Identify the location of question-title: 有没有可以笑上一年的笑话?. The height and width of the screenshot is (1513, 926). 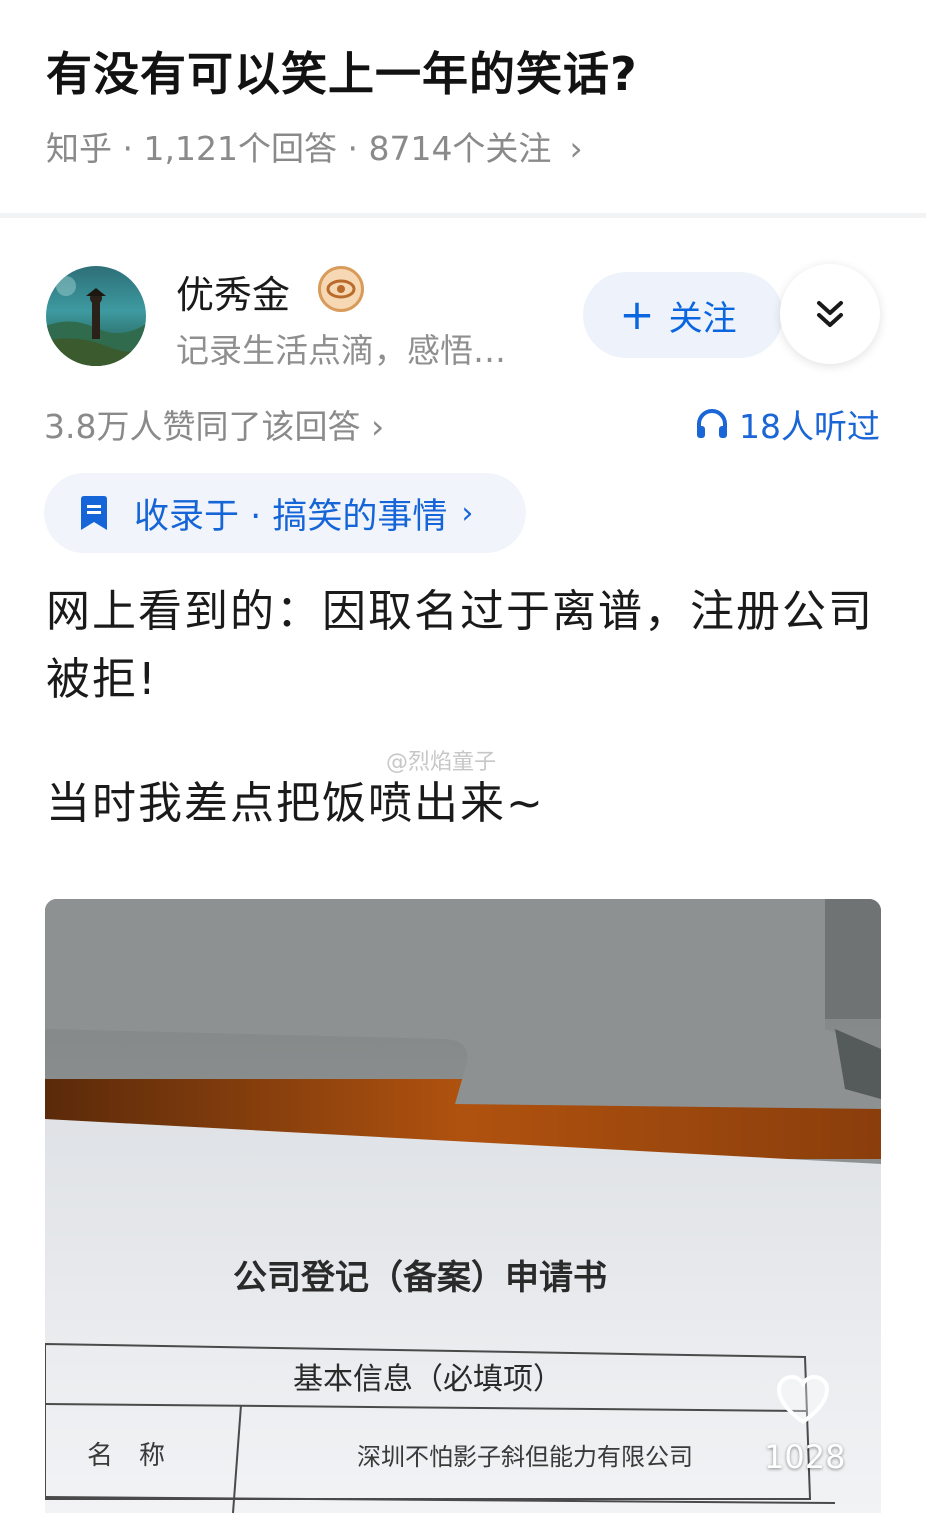
(342, 71).